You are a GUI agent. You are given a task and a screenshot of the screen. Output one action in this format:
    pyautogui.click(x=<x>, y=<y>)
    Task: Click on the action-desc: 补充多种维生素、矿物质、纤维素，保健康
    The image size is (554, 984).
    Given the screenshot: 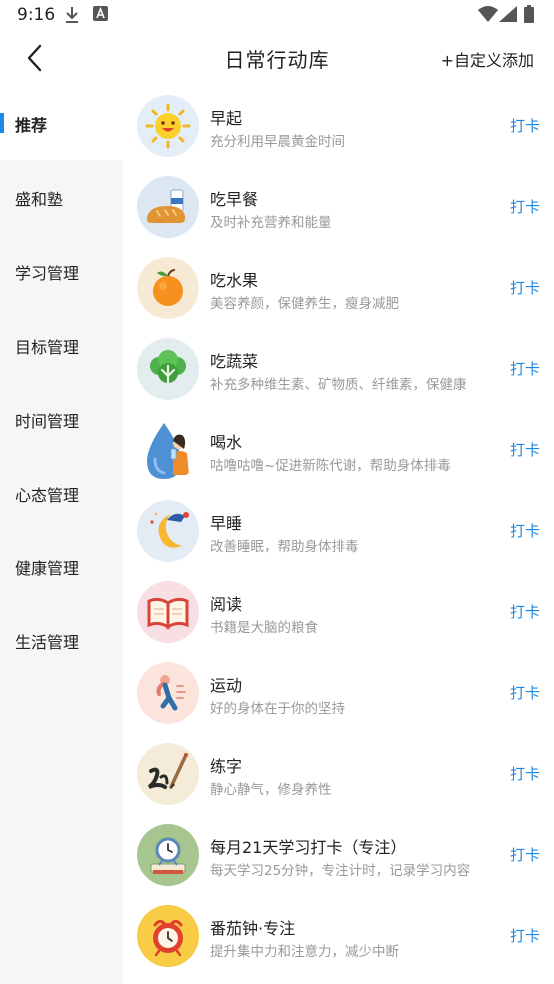 What is the action you would take?
    pyautogui.click(x=338, y=385)
    